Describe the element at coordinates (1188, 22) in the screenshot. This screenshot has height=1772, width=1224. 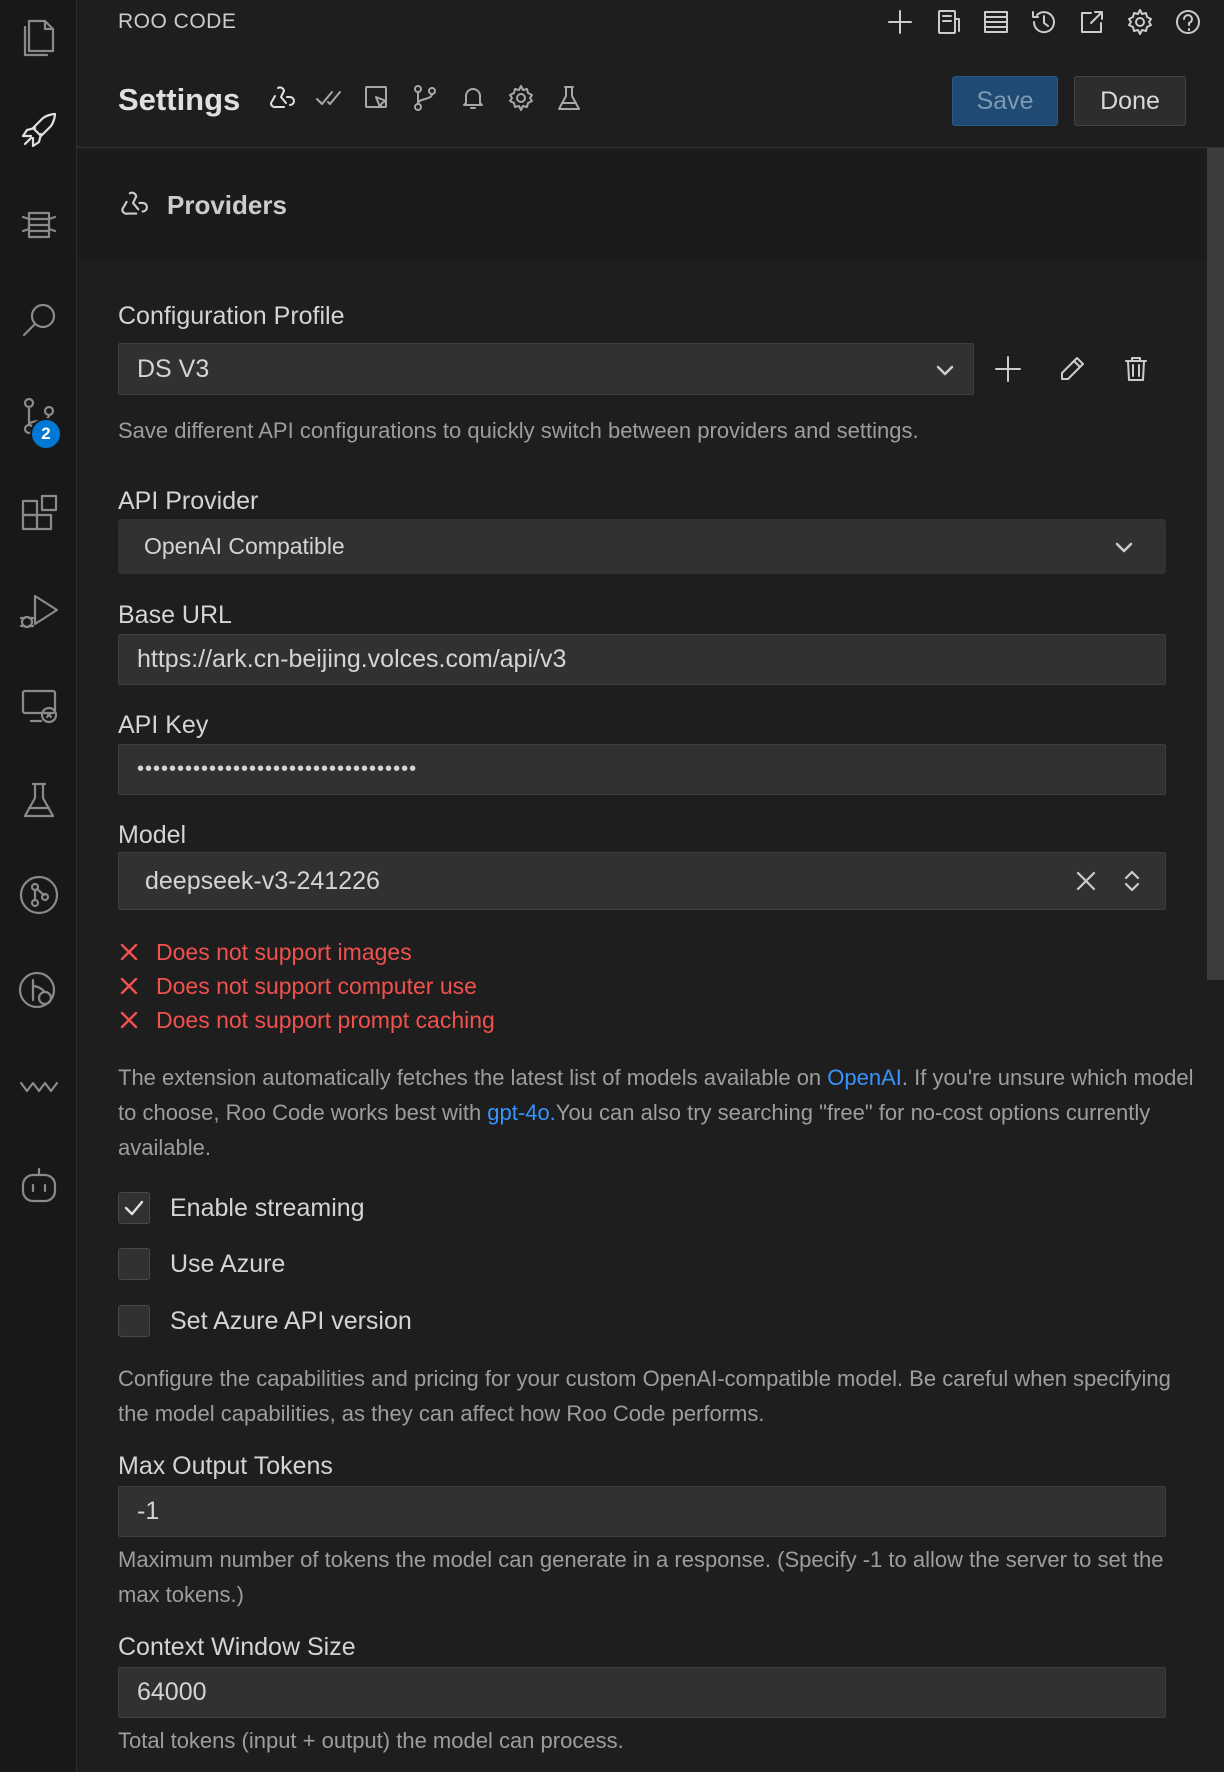
I see `help-icon` at that location.